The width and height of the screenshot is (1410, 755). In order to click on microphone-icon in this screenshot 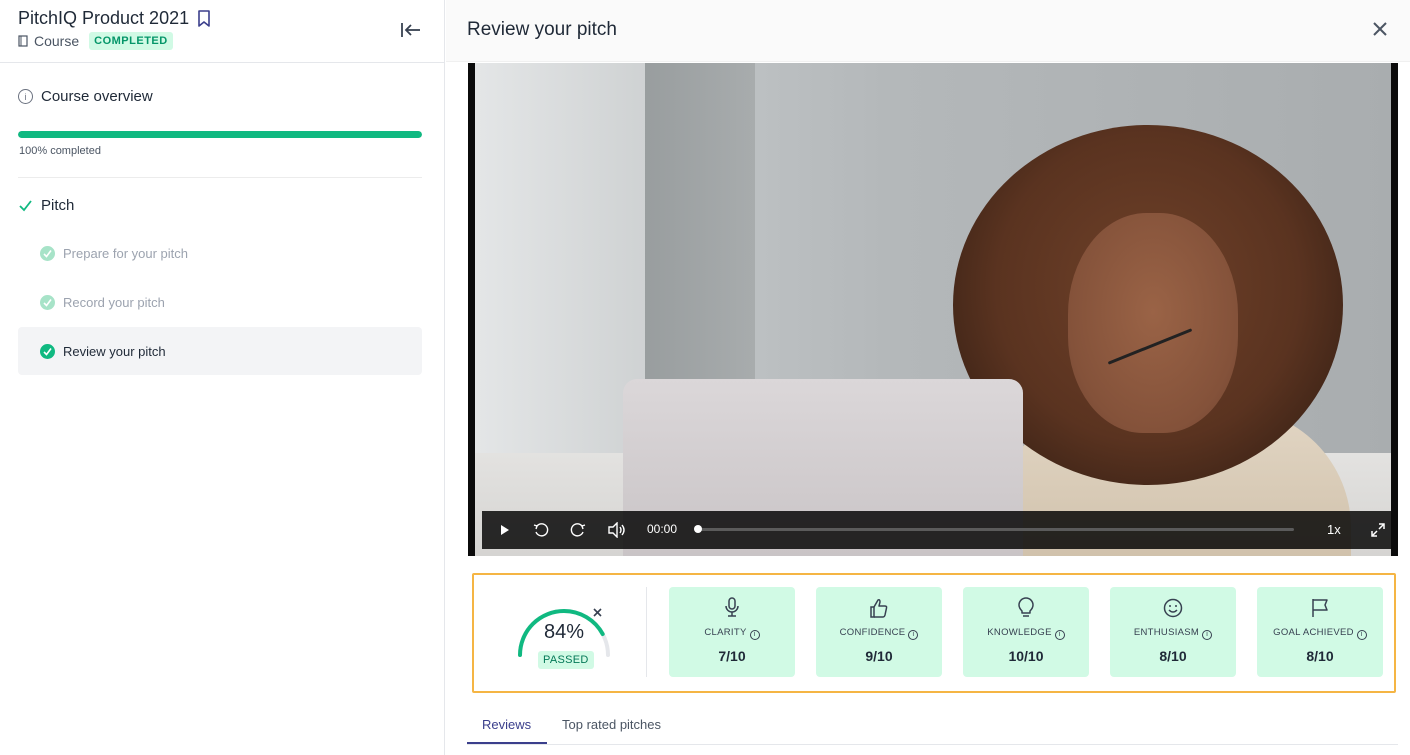, I will do `click(732, 607)`.